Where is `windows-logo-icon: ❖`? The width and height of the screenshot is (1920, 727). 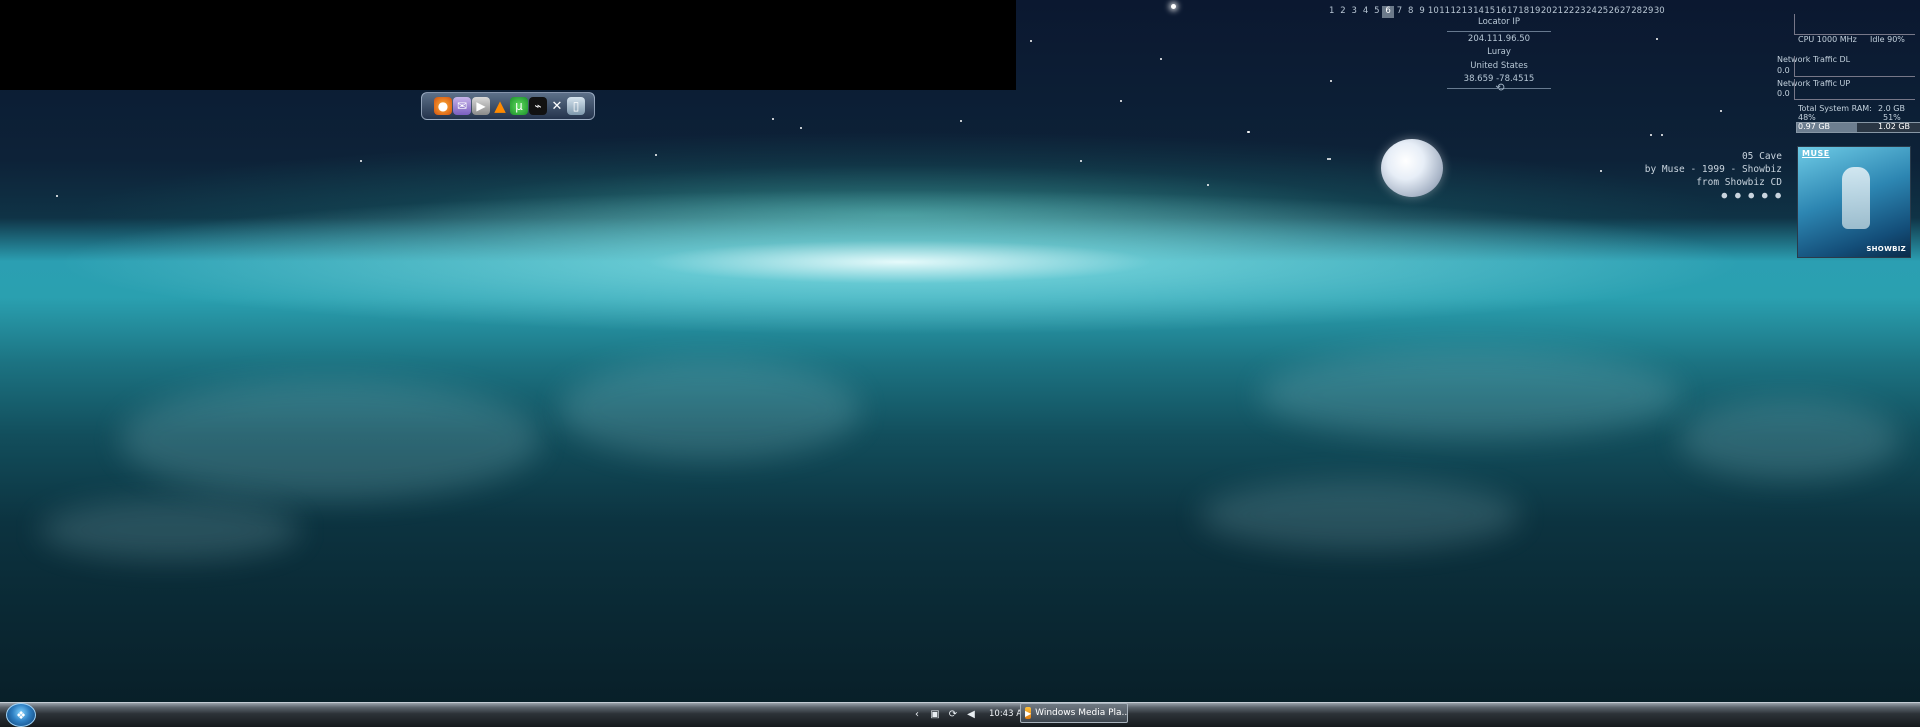
windows-logo-icon: ❖ is located at coordinates (21, 715).